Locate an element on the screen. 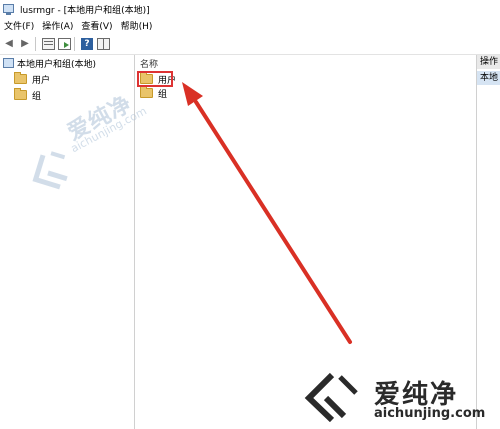  menu-bar: 文件(F) 操作(A) 查看(V) 帮助(H) is located at coordinates (250, 25).